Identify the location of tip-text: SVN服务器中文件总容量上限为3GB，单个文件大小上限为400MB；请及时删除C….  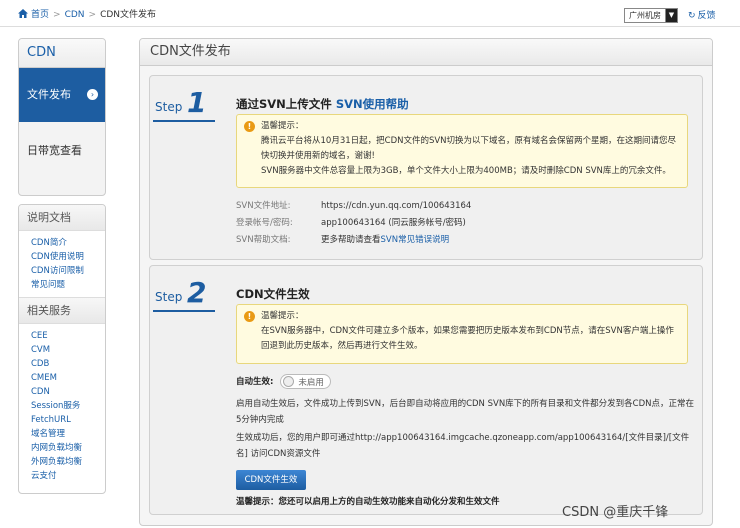
(466, 171).